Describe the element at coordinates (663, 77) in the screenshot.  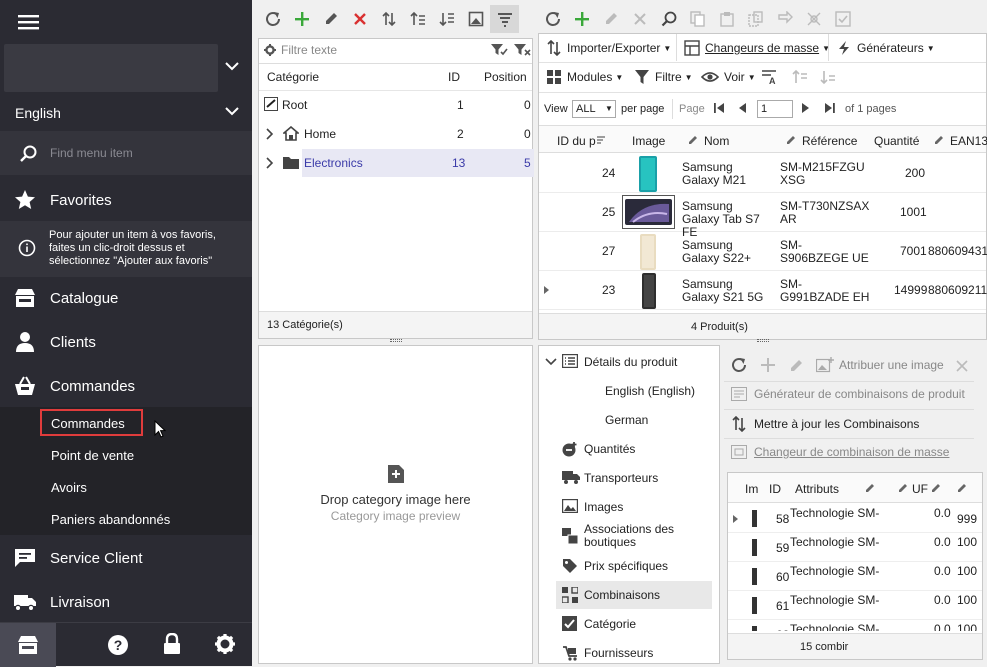
I see `filter-menu: Filtre ▼` at that location.